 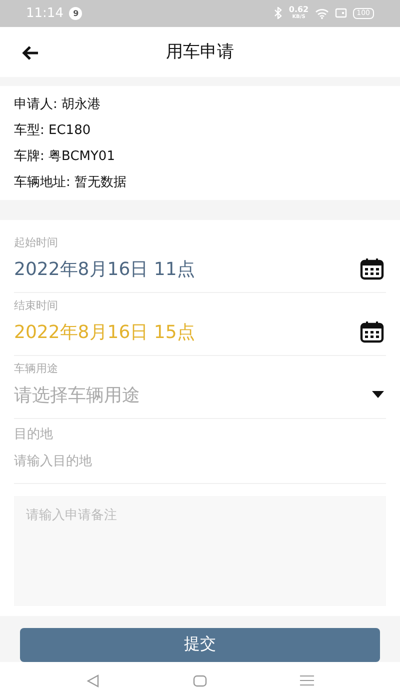 I want to click on info-line: 车牌: 粤BCMY01, so click(x=65, y=157).